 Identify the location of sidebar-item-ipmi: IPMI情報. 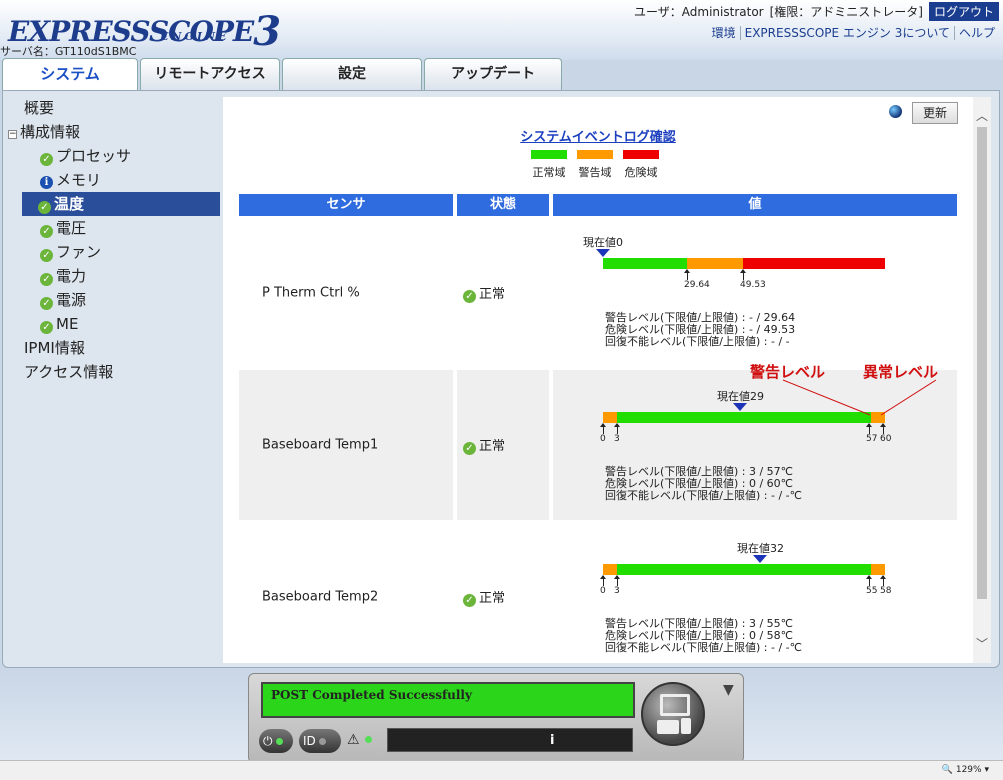
(114, 348).